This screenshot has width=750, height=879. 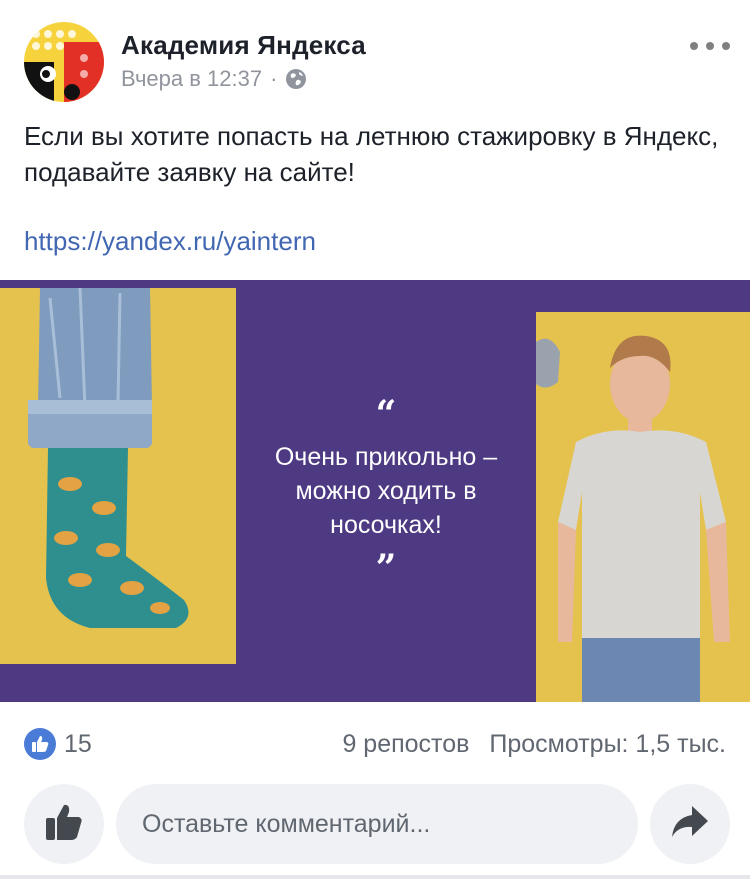 What do you see at coordinates (386, 568) in the screenshot?
I see `quote-close-mark: ”` at bounding box center [386, 568].